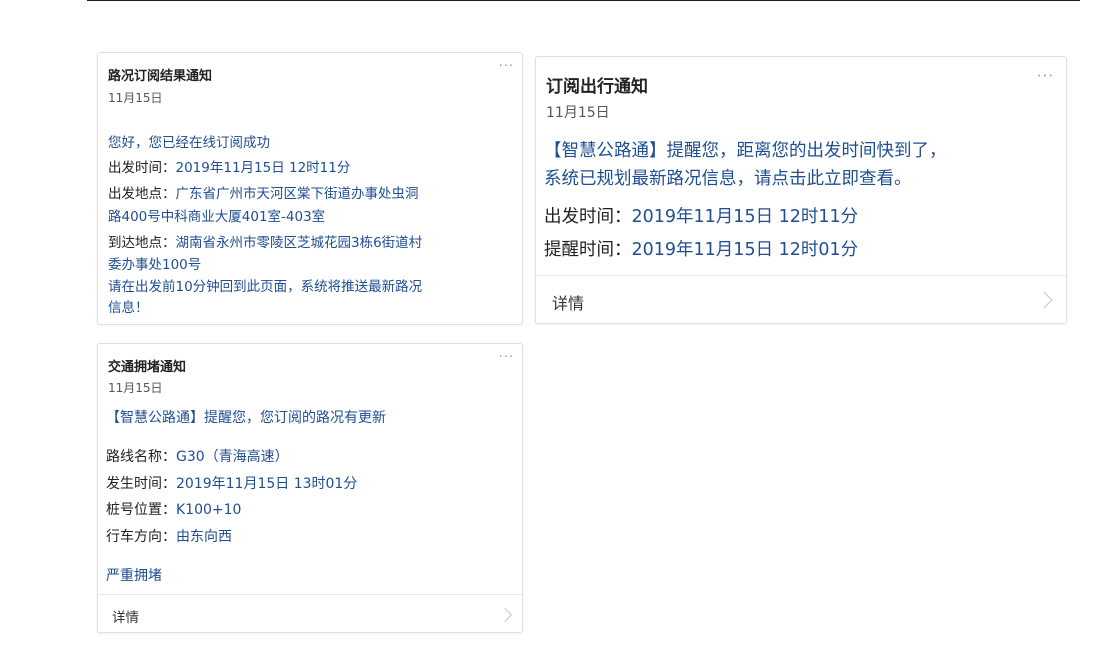 This screenshot has height=654, width=1099. Describe the element at coordinates (297, 194) in the screenshot. I see `depart-place-value: 广东省广州市天河区棠下街道办事处虫洞` at that location.